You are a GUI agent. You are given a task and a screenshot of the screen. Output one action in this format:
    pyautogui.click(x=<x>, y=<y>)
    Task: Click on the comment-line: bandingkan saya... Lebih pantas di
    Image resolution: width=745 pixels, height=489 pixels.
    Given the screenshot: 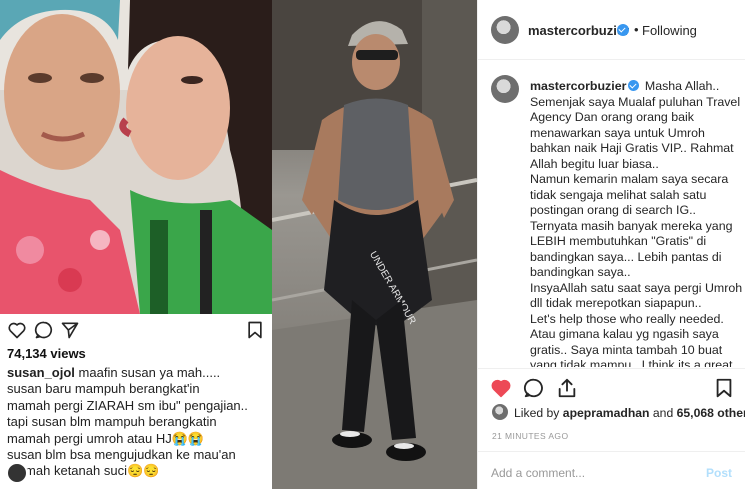 What is the action you would take?
    pyautogui.click(x=626, y=256)
    